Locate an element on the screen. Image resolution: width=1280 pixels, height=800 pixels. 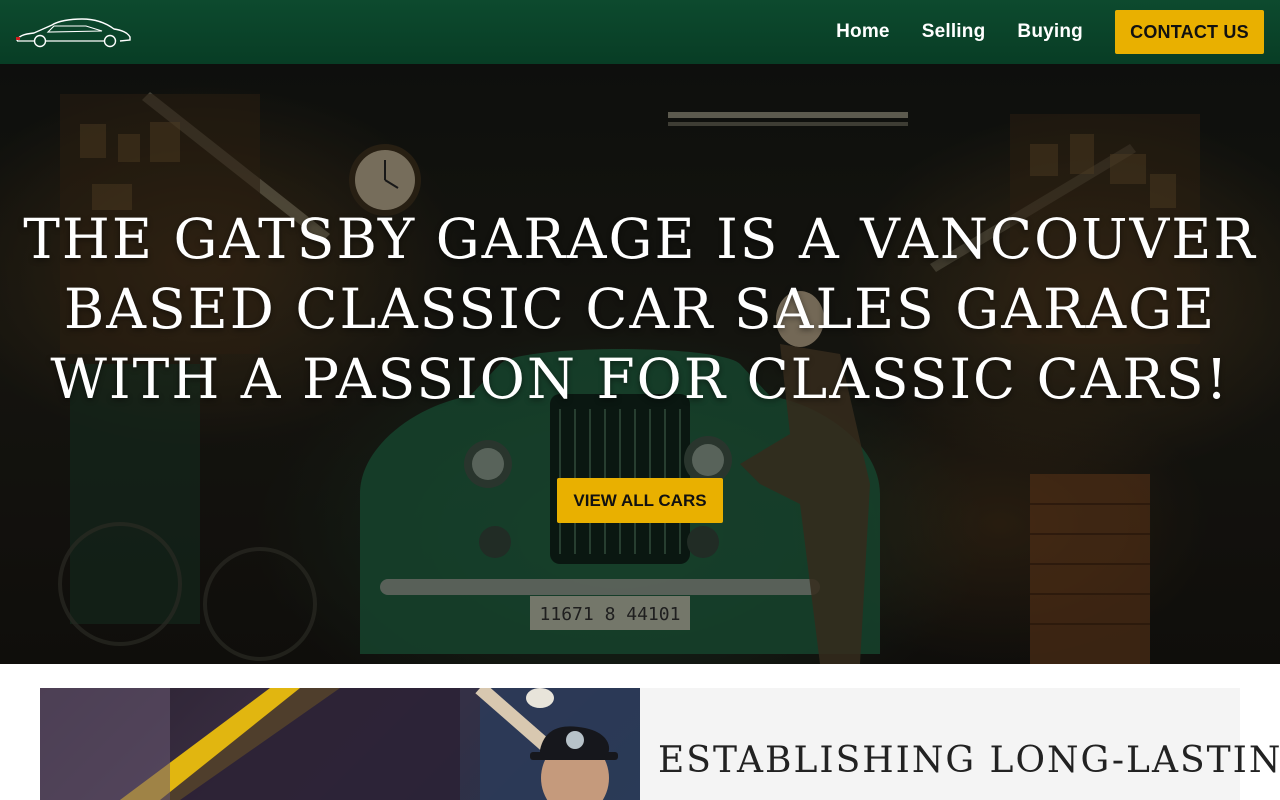
mechanic-photo is located at coordinates (340, 744).